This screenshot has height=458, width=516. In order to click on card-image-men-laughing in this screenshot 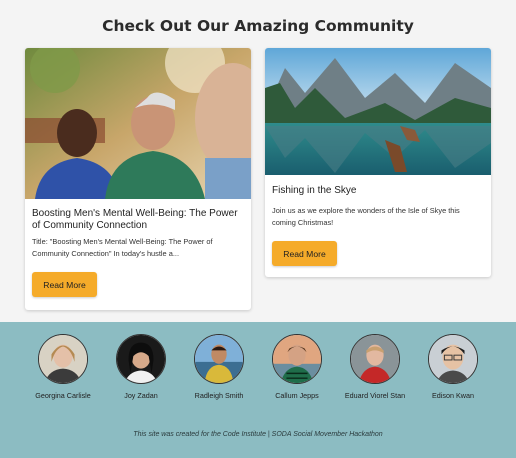, I will do `click(138, 123)`.